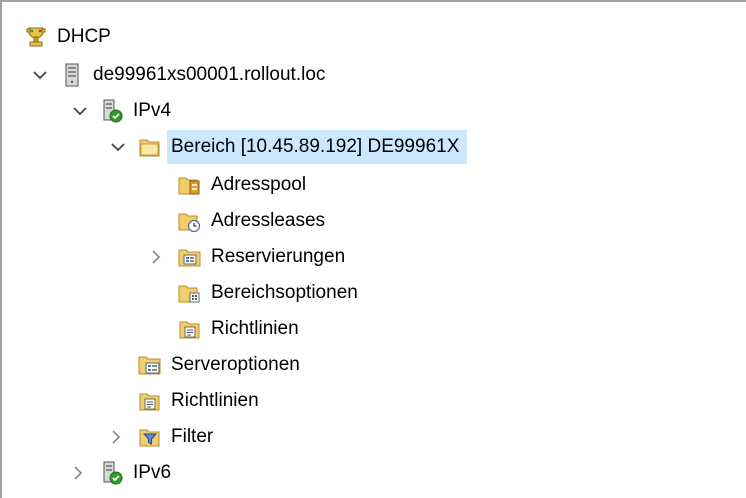 This screenshot has height=498, width=746. Describe the element at coordinates (235, 364) in the screenshot. I see `tree-node-label: Serveroptionen` at that location.